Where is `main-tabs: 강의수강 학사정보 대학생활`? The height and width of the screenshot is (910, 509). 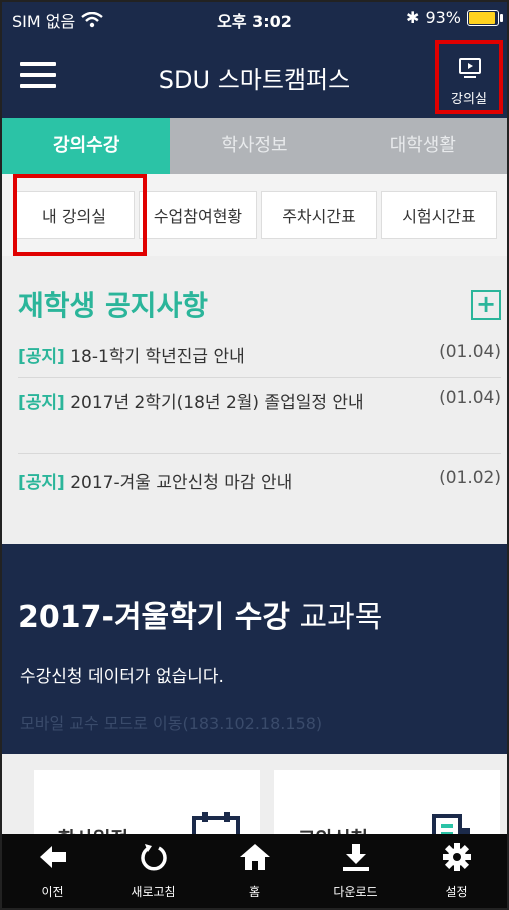 main-tabs: 강의수강 학사정보 대학생활 is located at coordinates (254, 146).